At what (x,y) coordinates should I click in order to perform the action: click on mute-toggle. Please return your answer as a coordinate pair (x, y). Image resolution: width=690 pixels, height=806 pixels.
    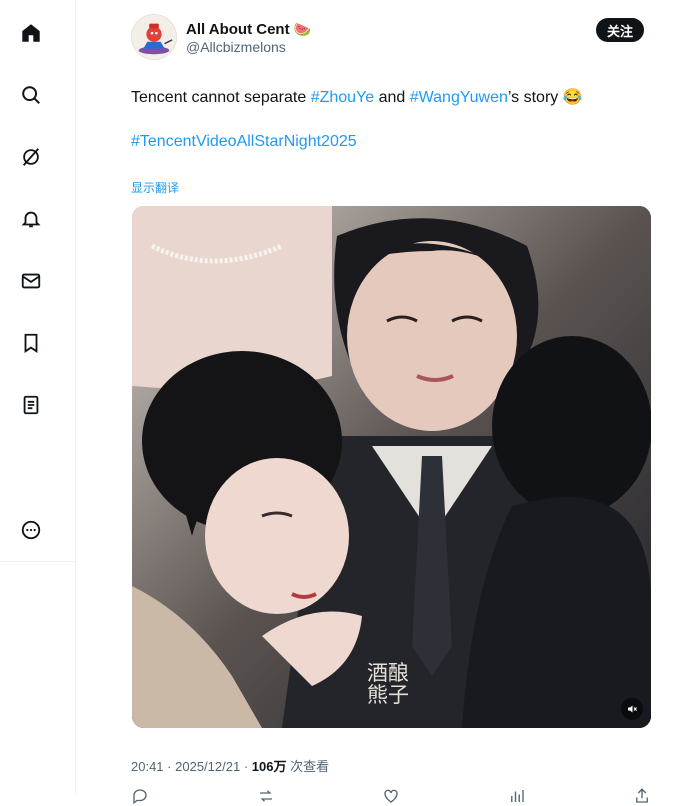
    Looking at the image, I should click on (632, 709).